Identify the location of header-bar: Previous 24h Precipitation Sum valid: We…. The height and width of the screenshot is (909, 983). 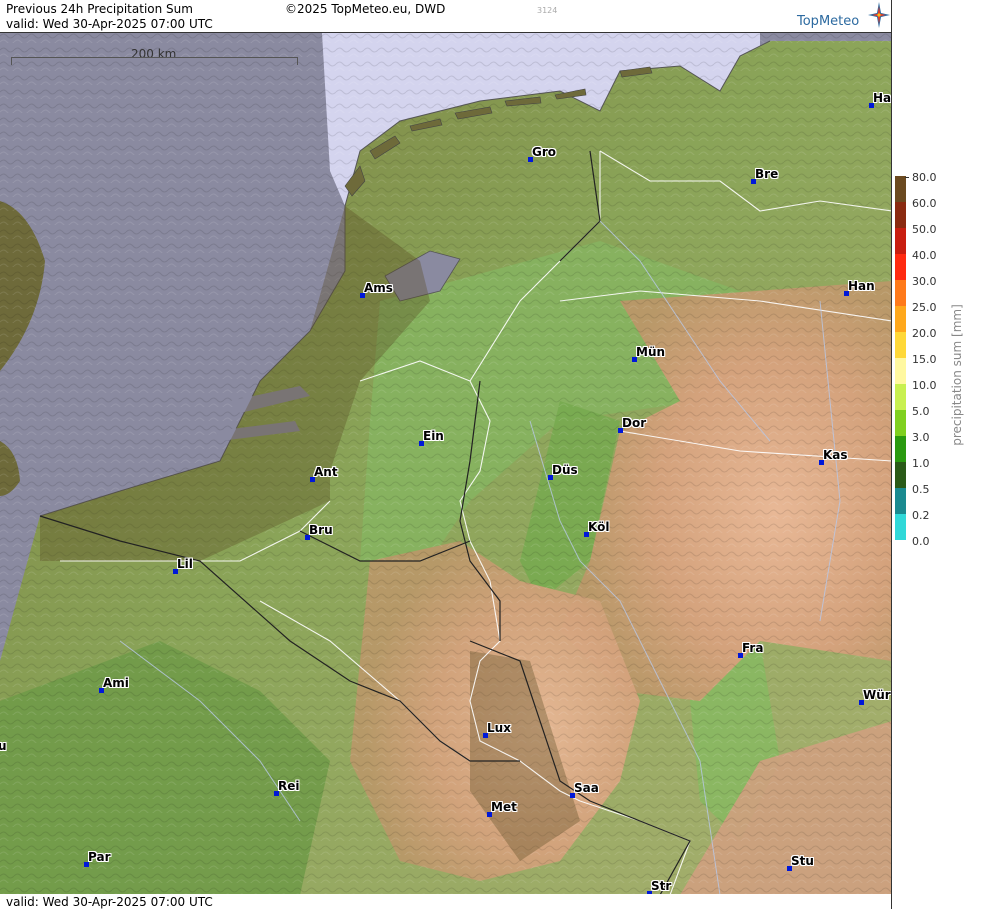
(446, 16).